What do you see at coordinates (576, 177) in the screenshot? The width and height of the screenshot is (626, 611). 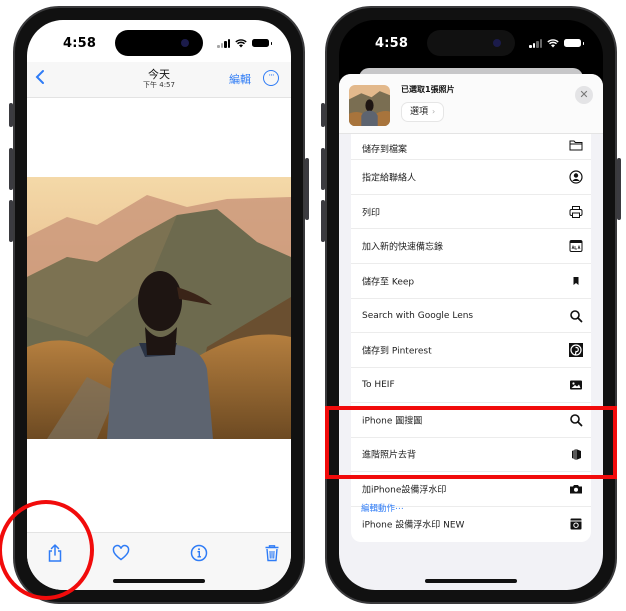 I see `person-circle-icon` at bounding box center [576, 177].